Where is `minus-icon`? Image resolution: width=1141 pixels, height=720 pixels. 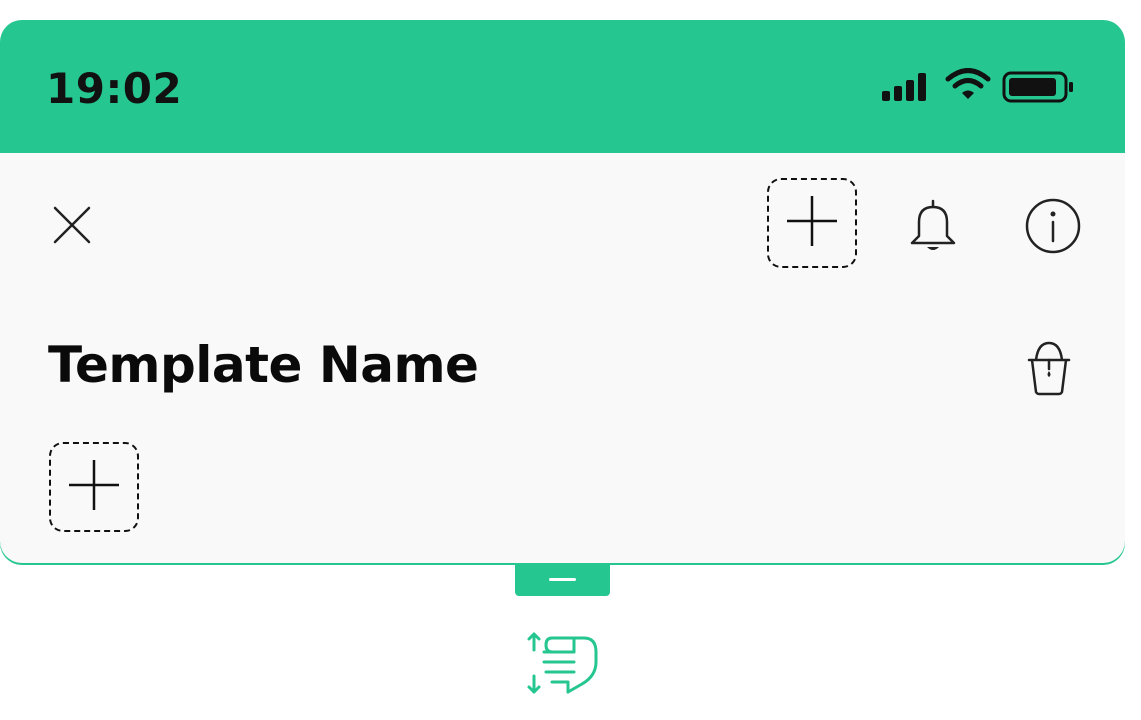
minus-icon is located at coordinates (562, 579).